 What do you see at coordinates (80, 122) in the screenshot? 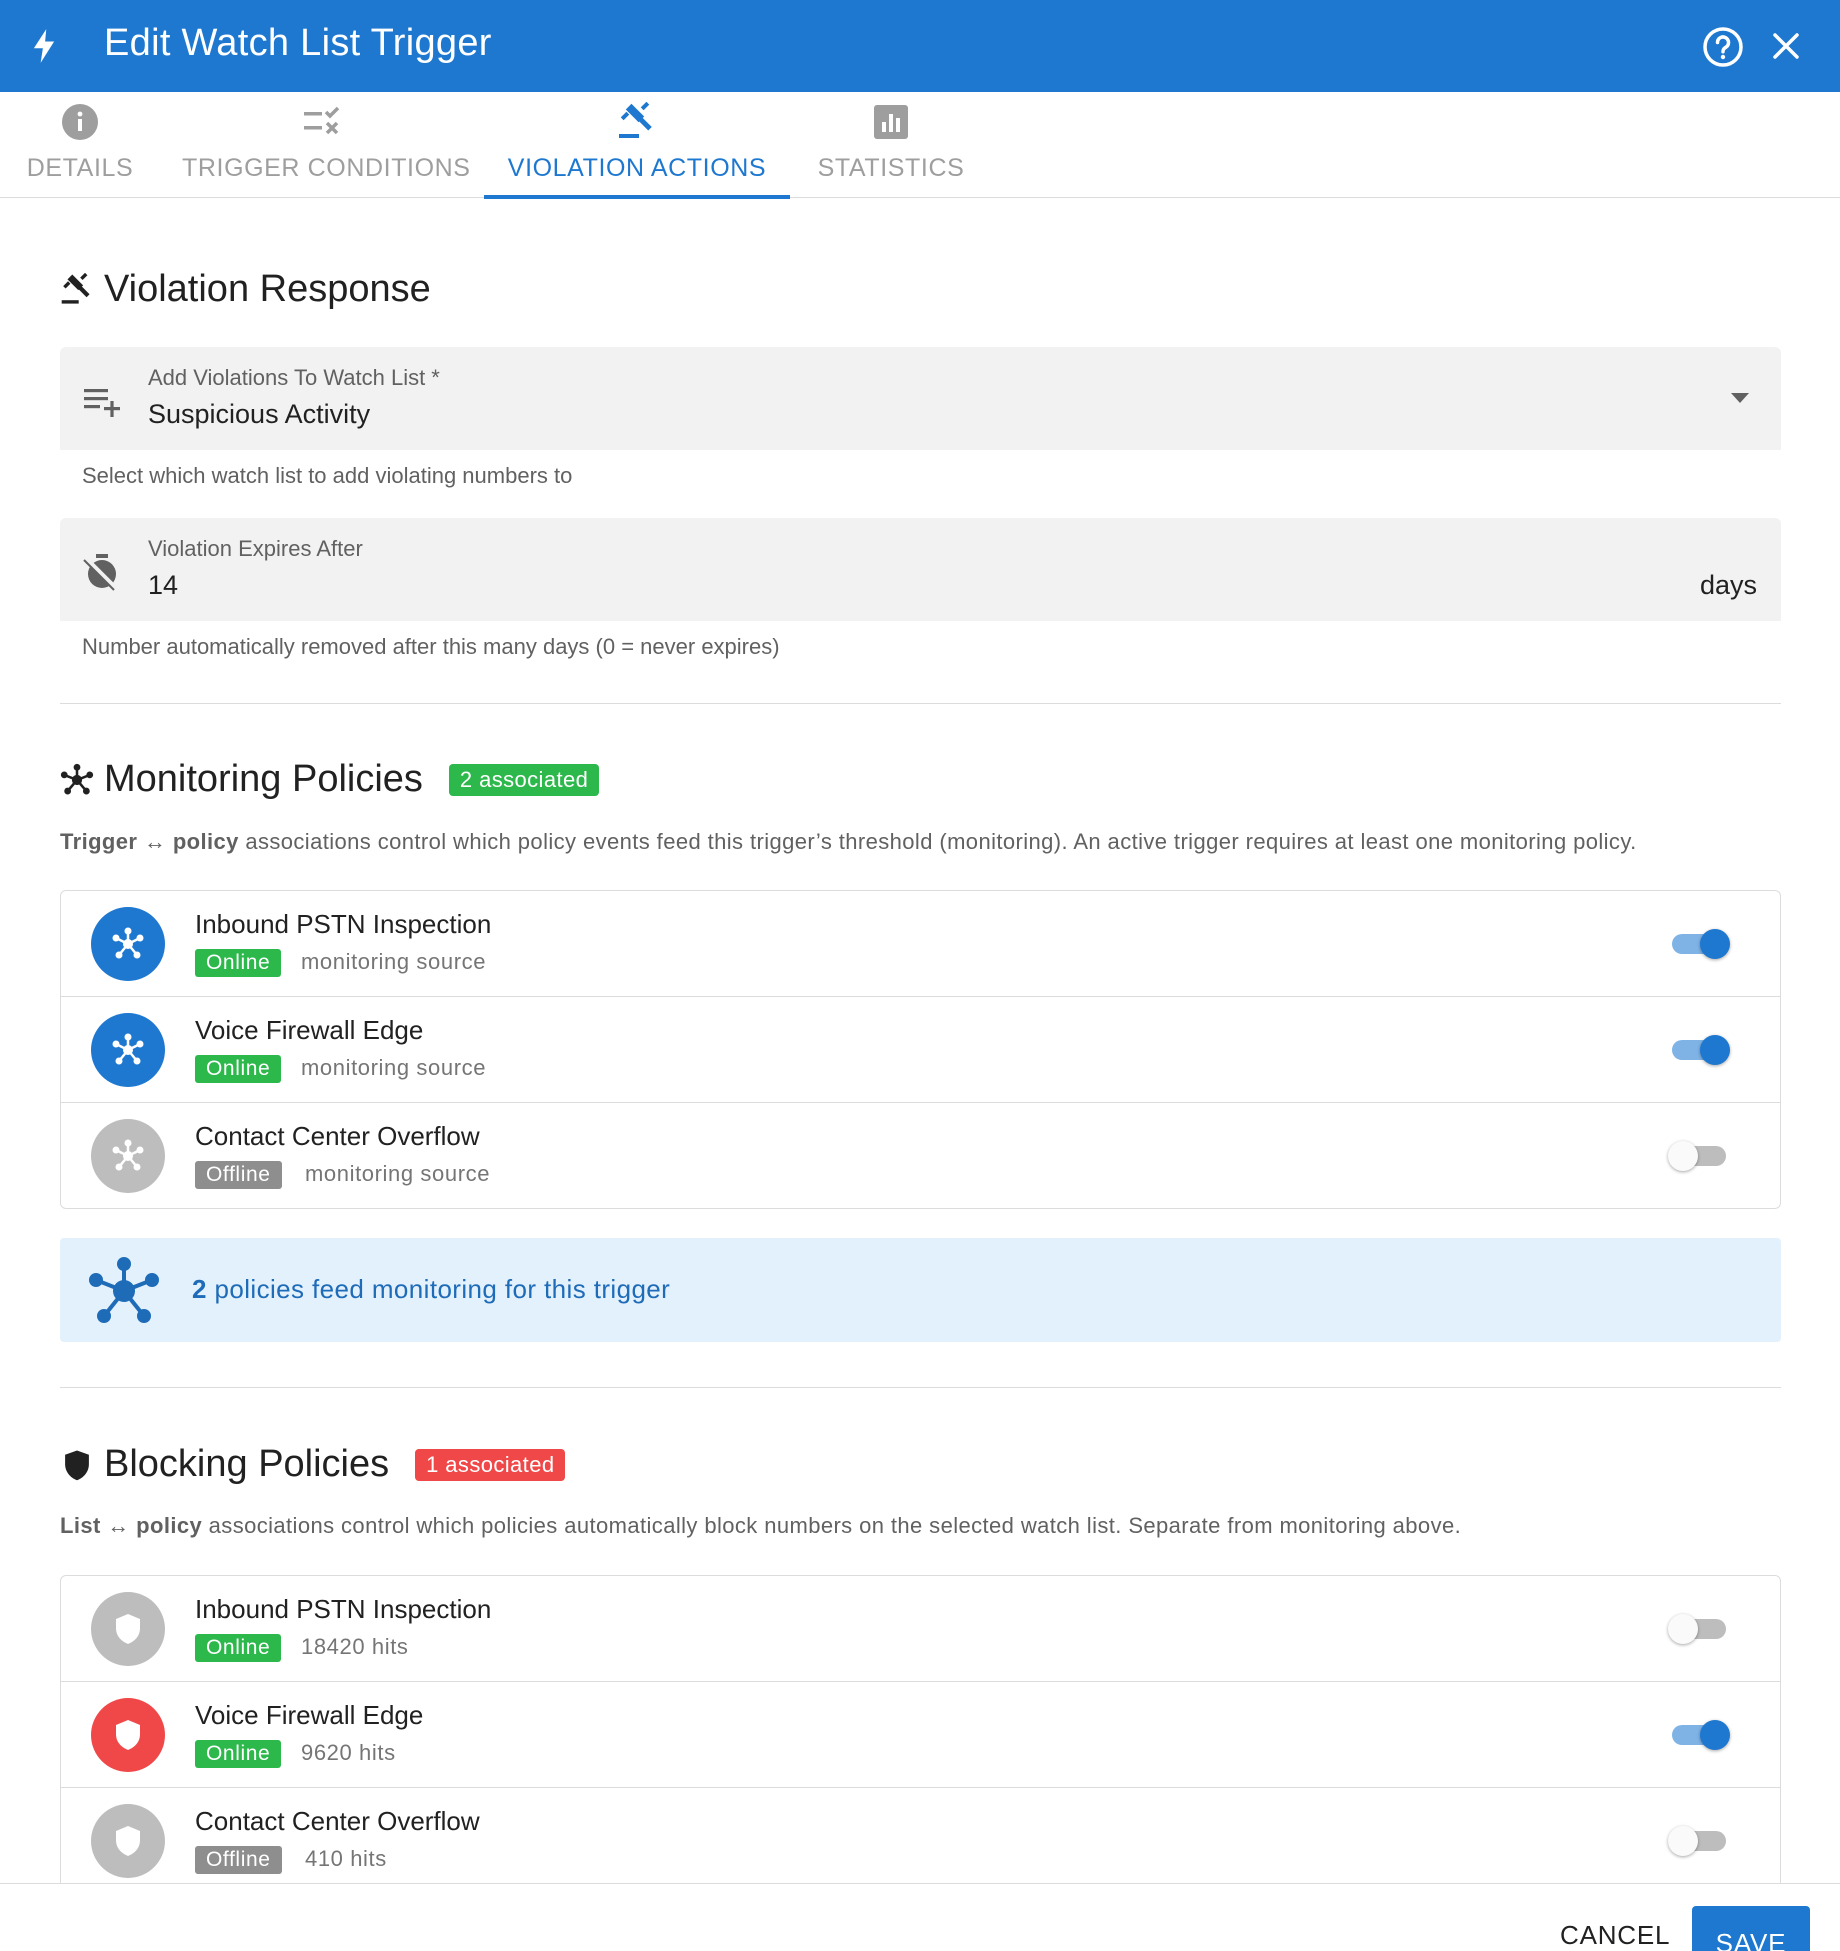
I see `info-icon` at bounding box center [80, 122].